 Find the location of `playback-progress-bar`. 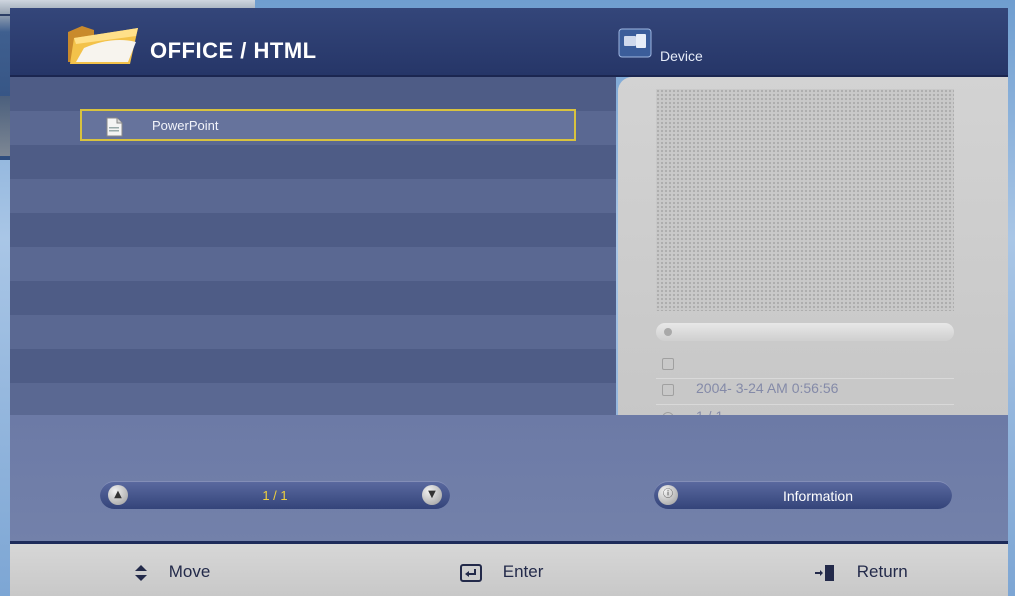

playback-progress-bar is located at coordinates (805, 332).